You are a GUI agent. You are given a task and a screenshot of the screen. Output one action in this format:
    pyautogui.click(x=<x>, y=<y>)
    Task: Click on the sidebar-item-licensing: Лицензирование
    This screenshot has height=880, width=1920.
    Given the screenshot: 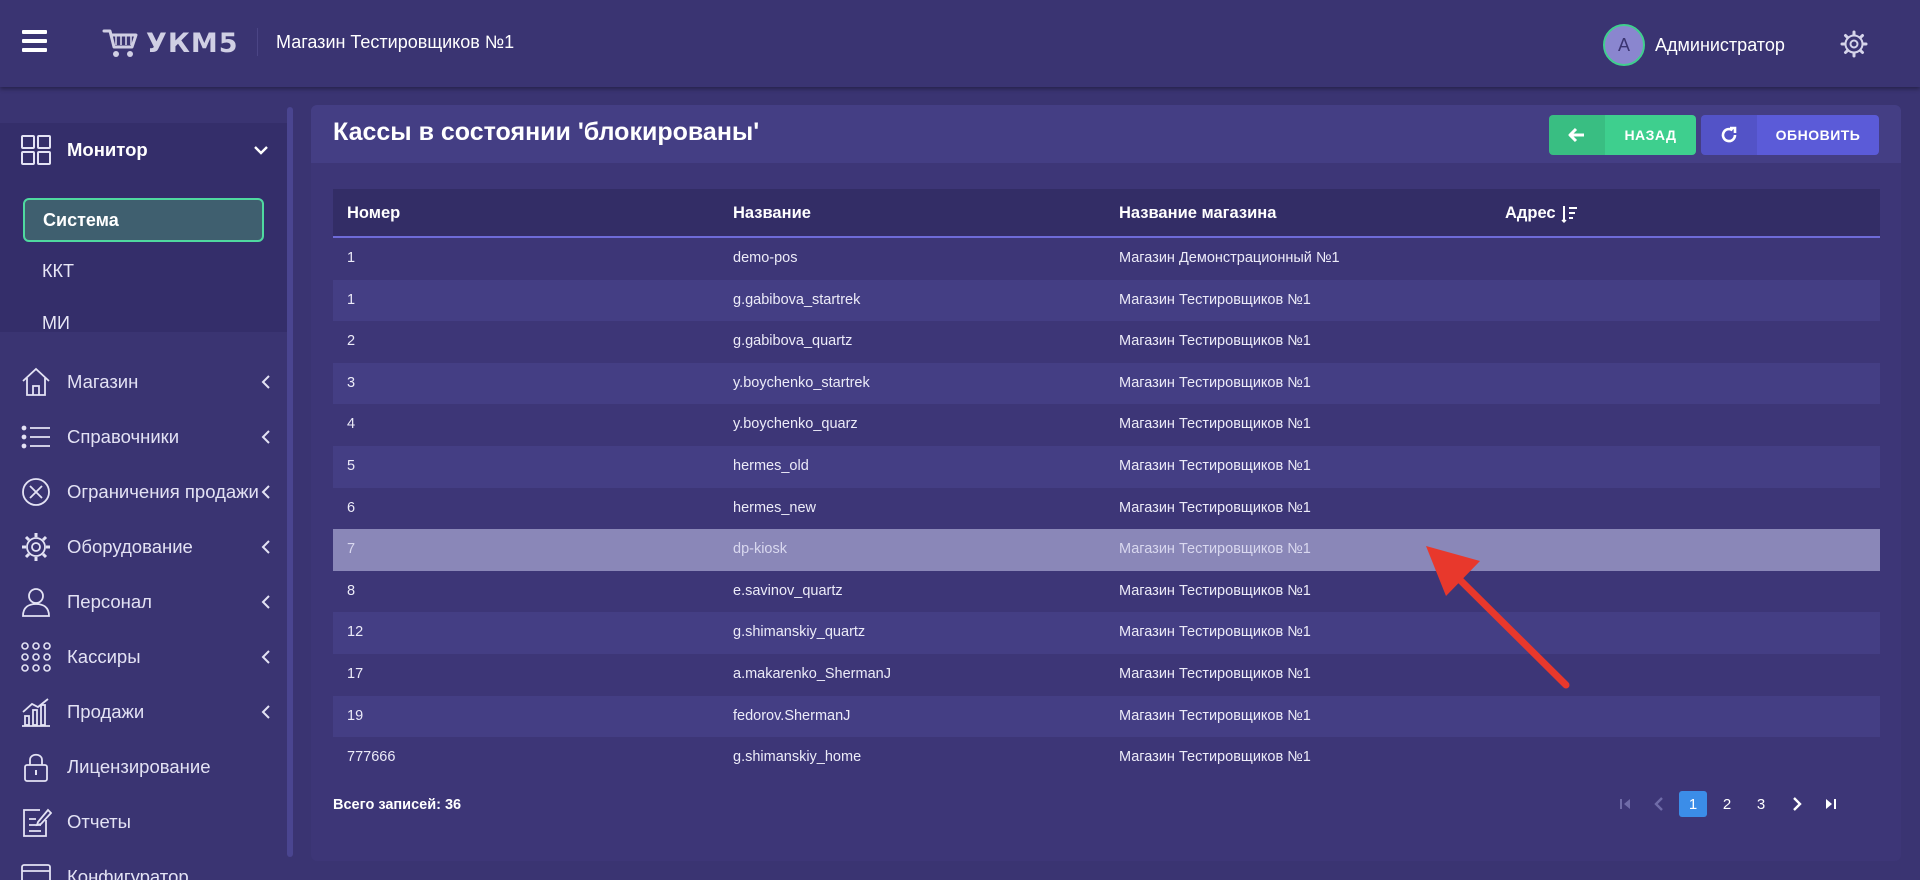 What is the action you would take?
    pyautogui.click(x=144, y=767)
    